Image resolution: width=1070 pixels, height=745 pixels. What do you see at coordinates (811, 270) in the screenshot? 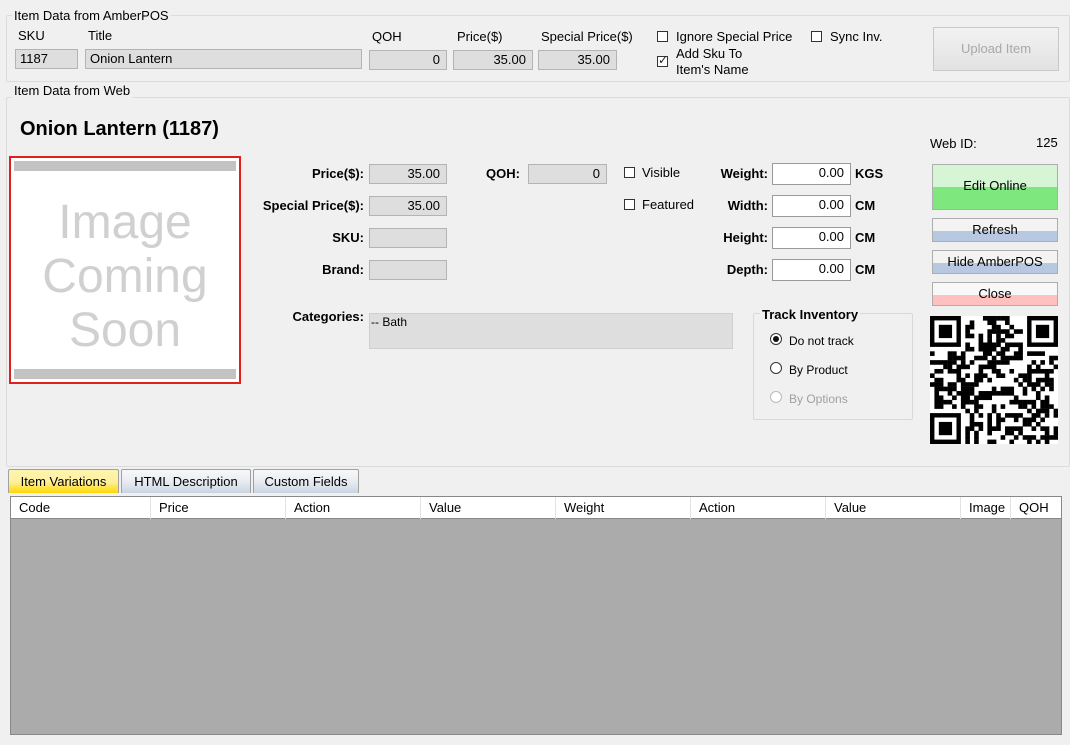
I see `depth-field: 0.00` at bounding box center [811, 270].